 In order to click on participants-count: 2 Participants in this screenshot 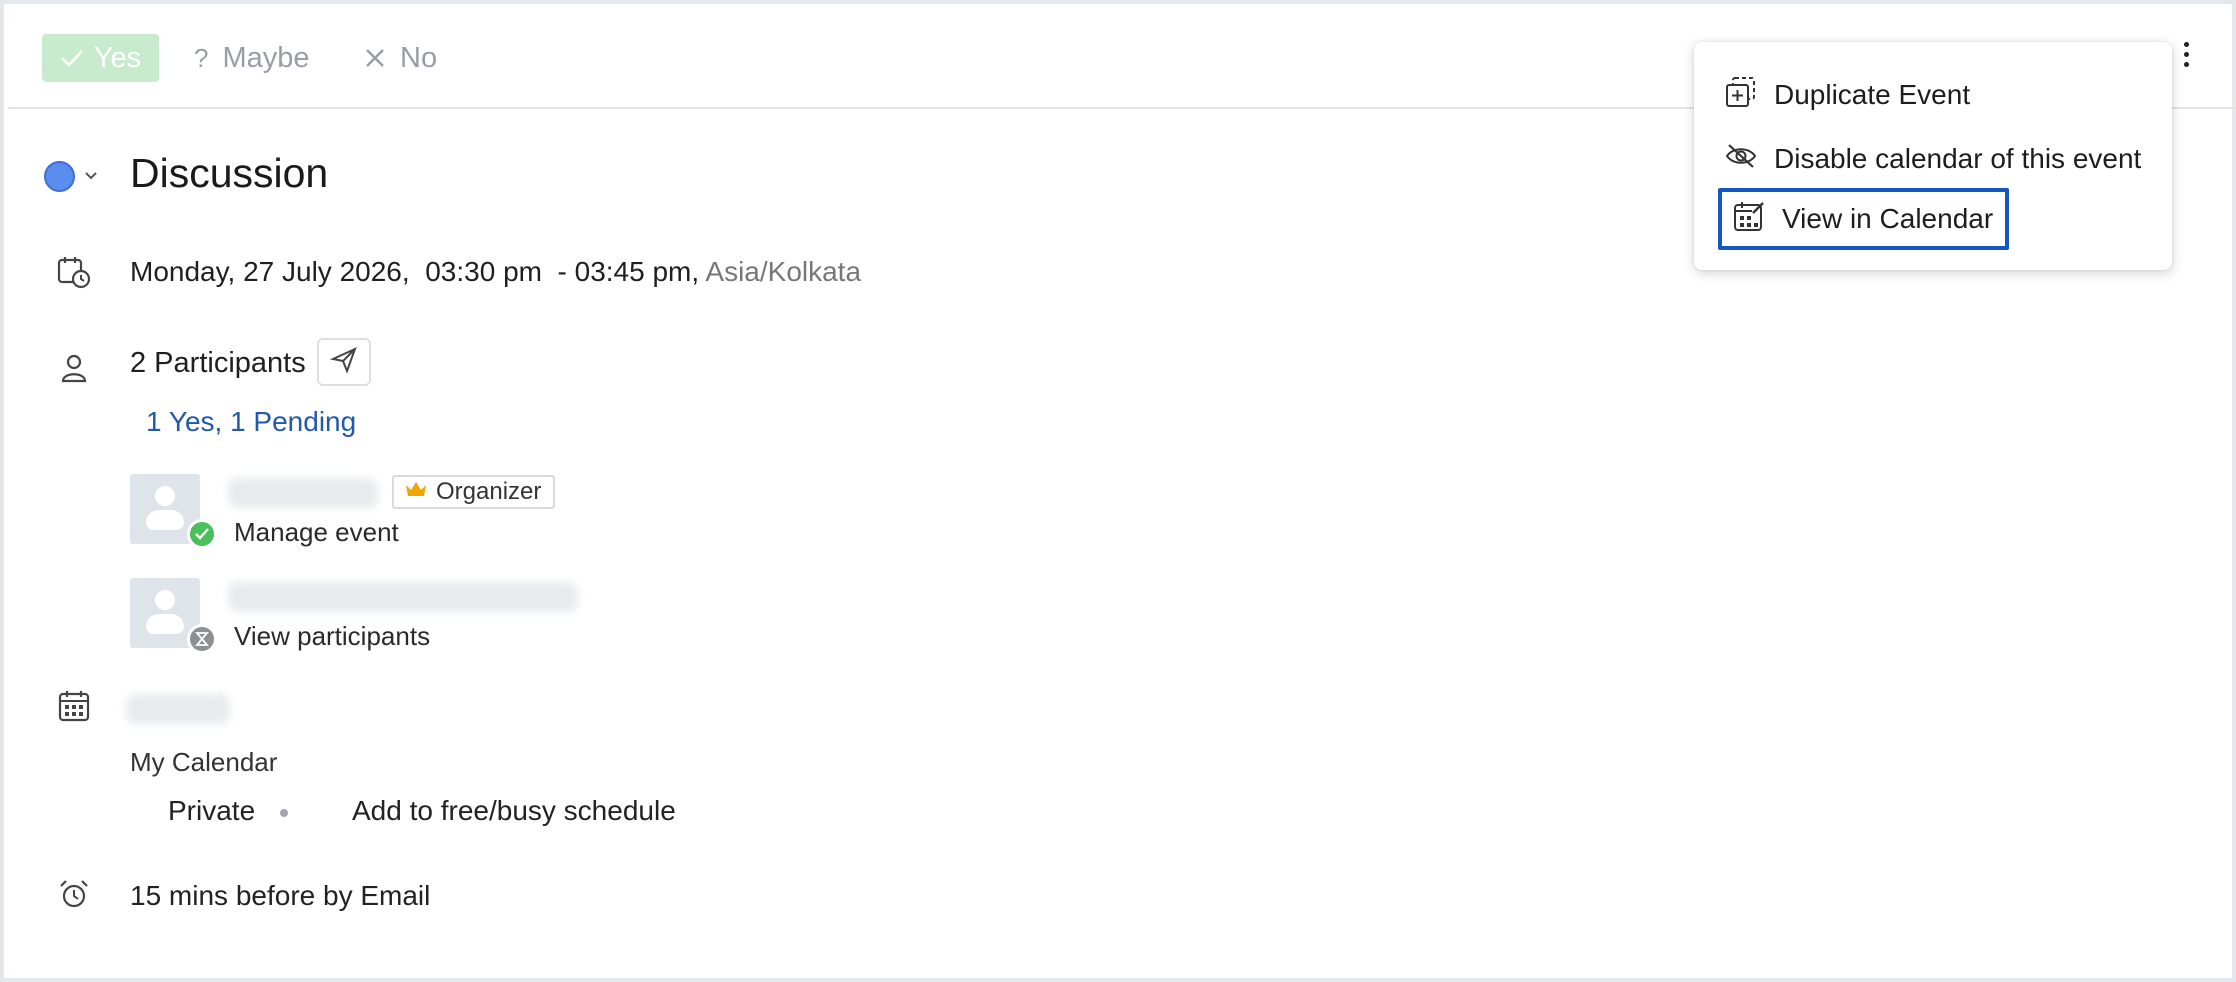, I will do `click(218, 363)`.